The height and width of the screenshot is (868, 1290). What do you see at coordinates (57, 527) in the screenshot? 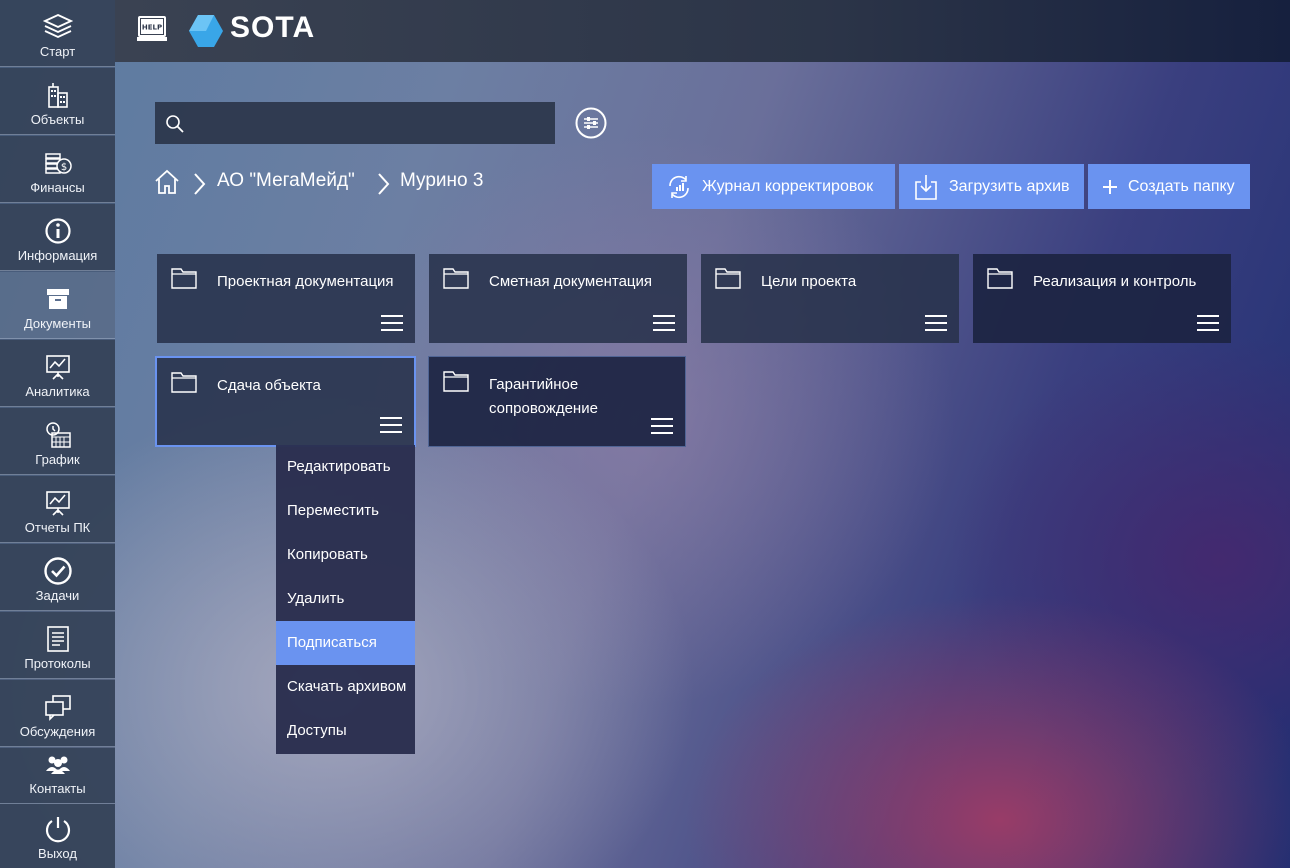
I see `sidebar-item-label: Отчеты ПК` at bounding box center [57, 527].